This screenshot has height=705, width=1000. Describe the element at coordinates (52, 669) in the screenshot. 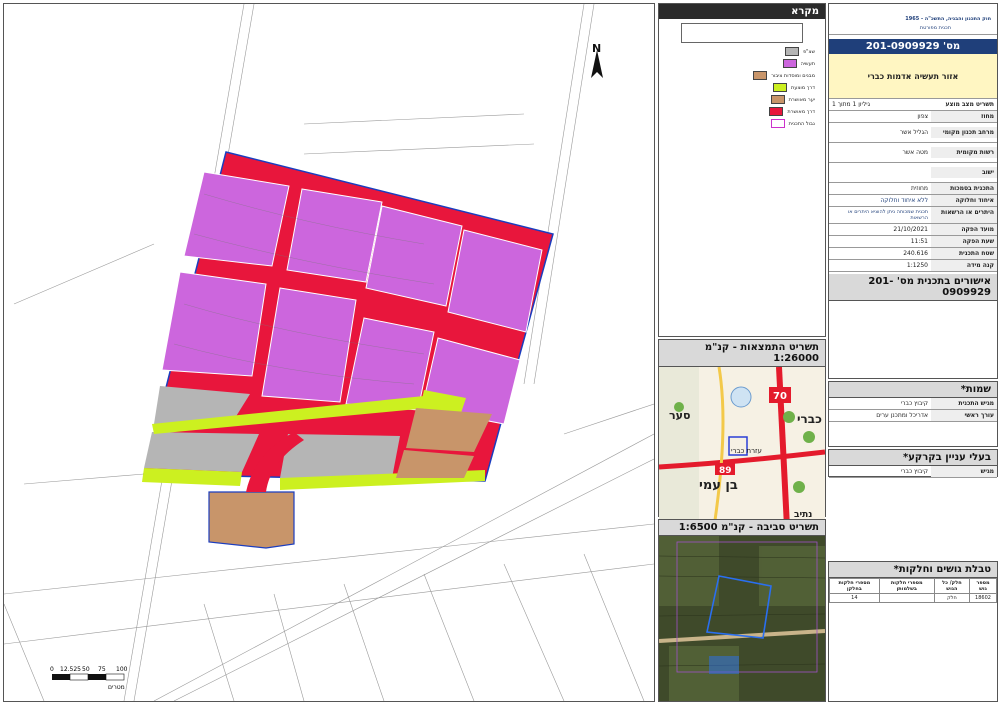

I see `scale-tick: 0` at that location.